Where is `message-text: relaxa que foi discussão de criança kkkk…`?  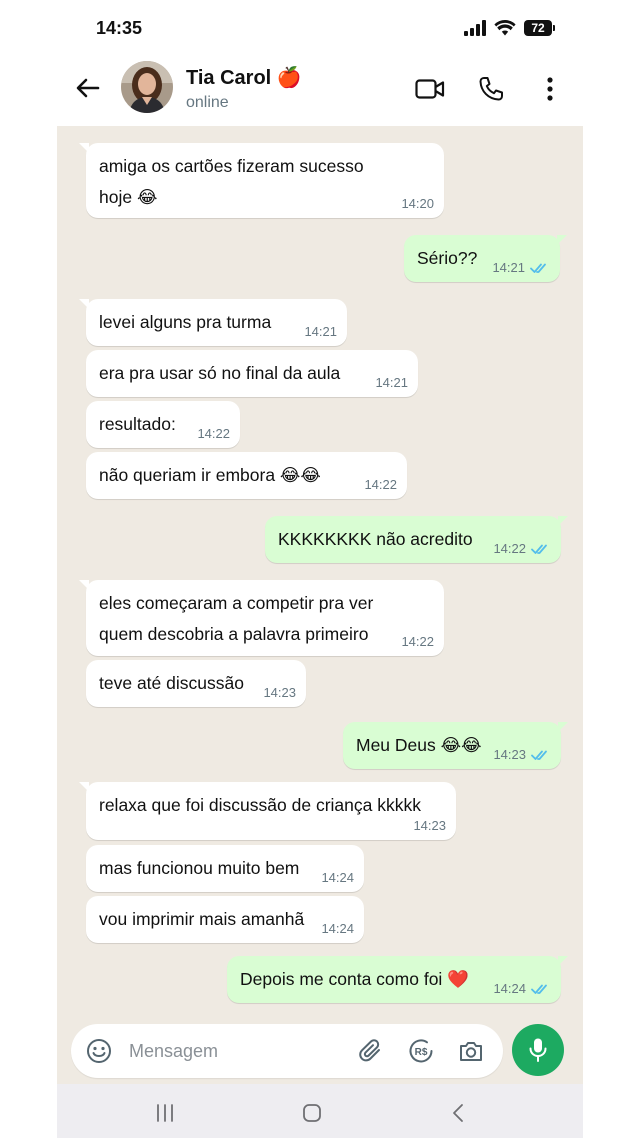
message-text: relaxa que foi discussão de criança kkkk… is located at coordinates (260, 805).